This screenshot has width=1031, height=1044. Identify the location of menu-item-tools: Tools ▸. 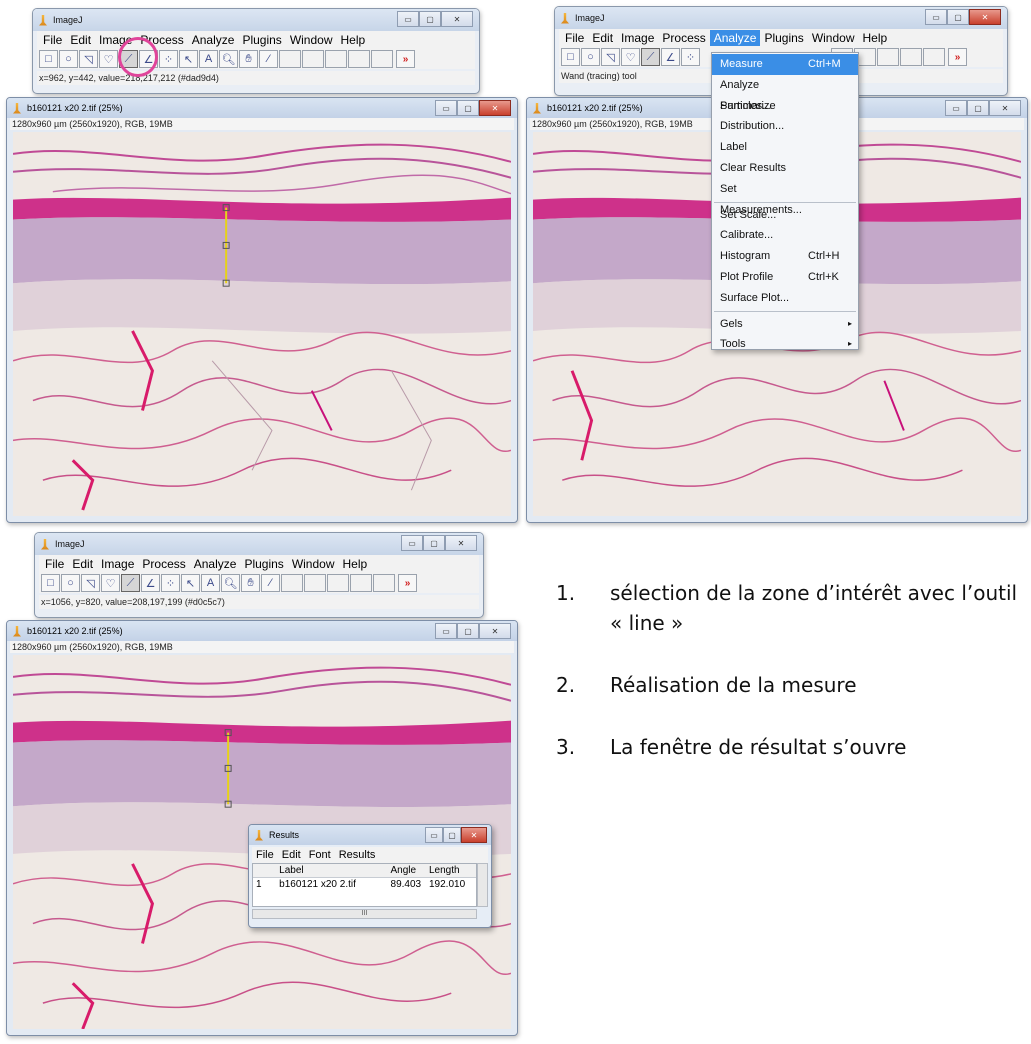
(785, 344).